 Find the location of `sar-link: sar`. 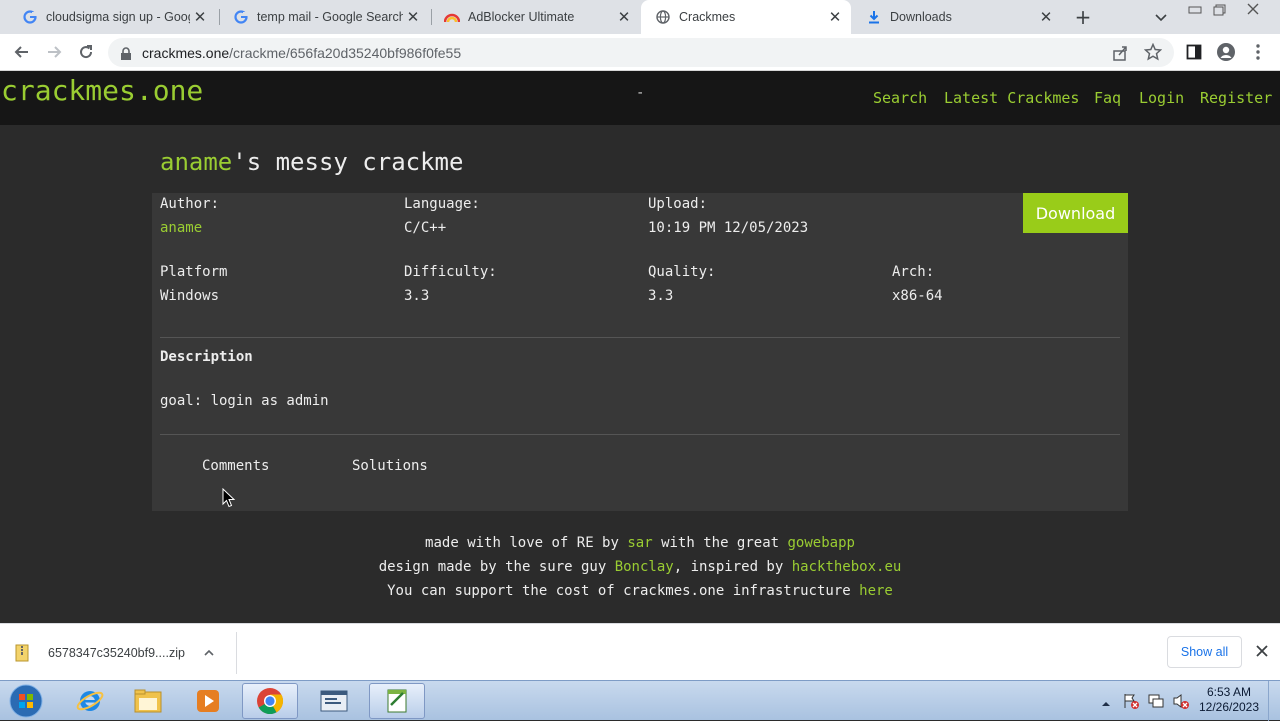

sar-link: sar is located at coordinates (639, 543).